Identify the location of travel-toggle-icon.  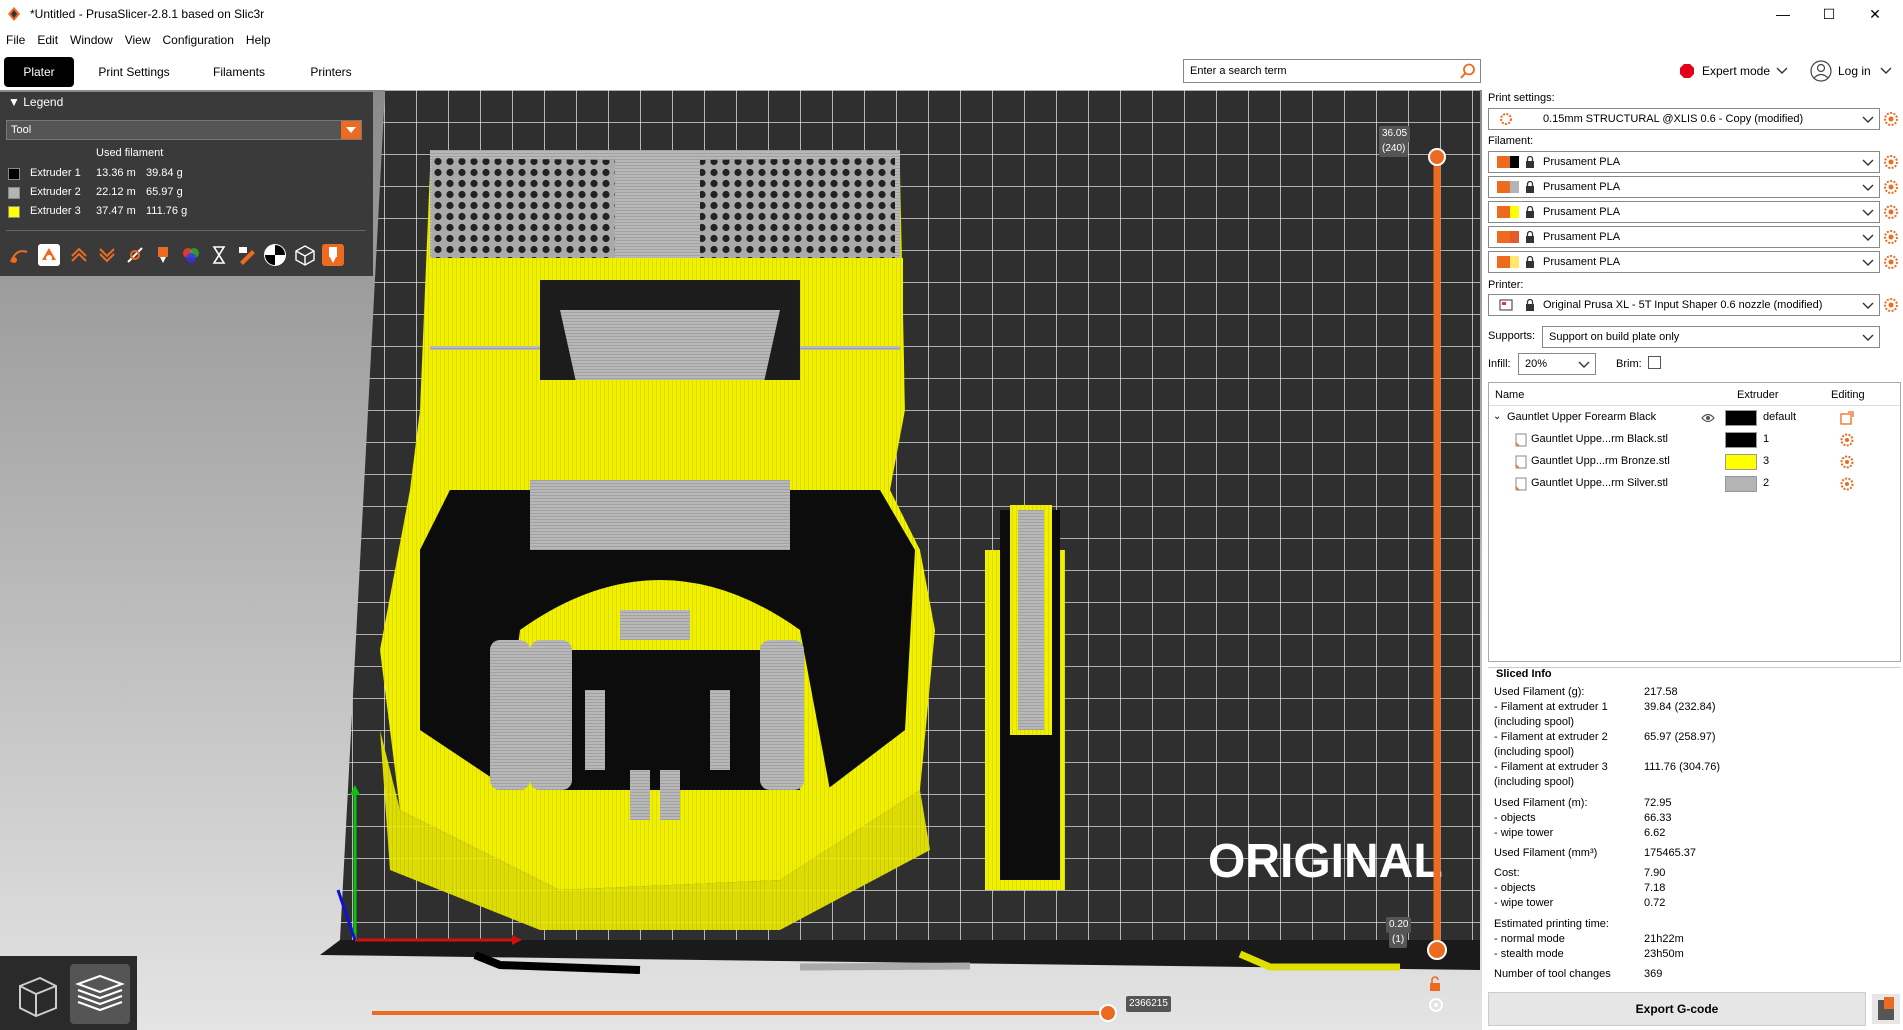
(19, 255).